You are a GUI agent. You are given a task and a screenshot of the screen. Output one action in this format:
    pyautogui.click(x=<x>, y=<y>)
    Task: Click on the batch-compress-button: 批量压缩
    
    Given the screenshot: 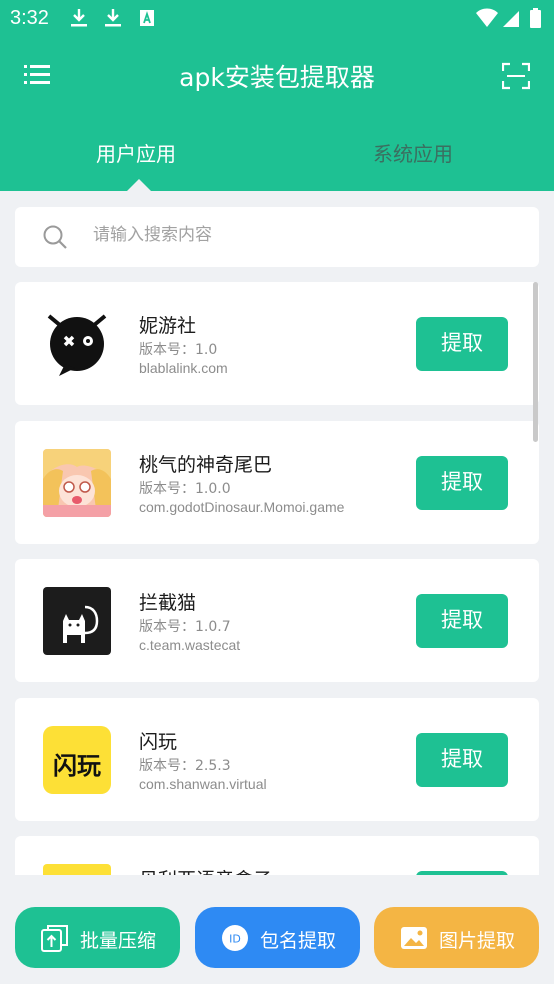 What is the action you would take?
    pyautogui.click(x=97, y=937)
    